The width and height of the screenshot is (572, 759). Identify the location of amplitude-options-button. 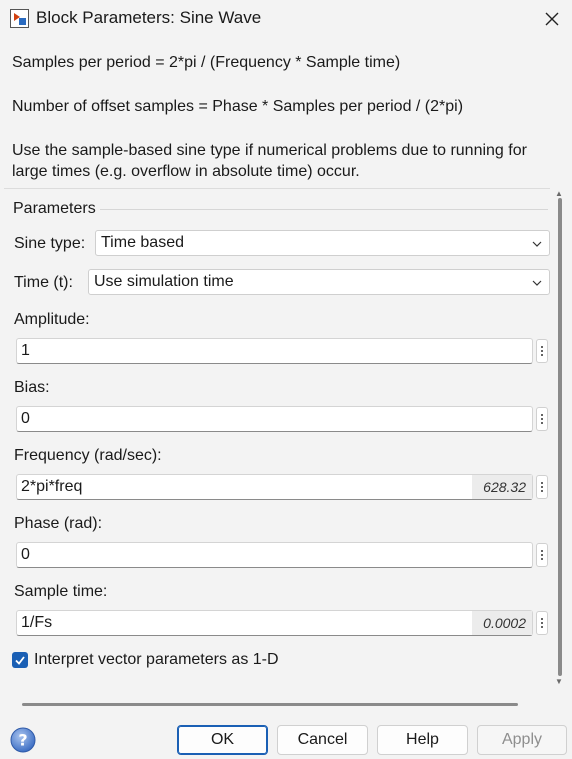
(542, 351).